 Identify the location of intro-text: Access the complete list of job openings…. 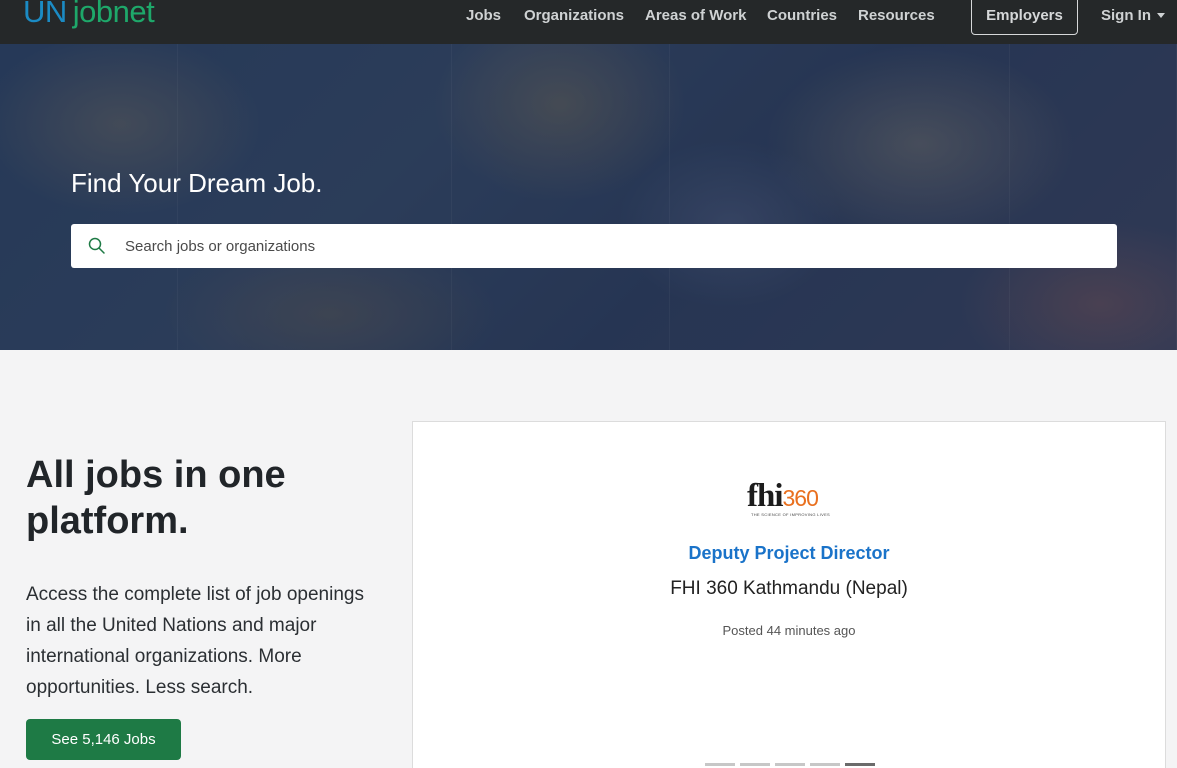
(195, 641).